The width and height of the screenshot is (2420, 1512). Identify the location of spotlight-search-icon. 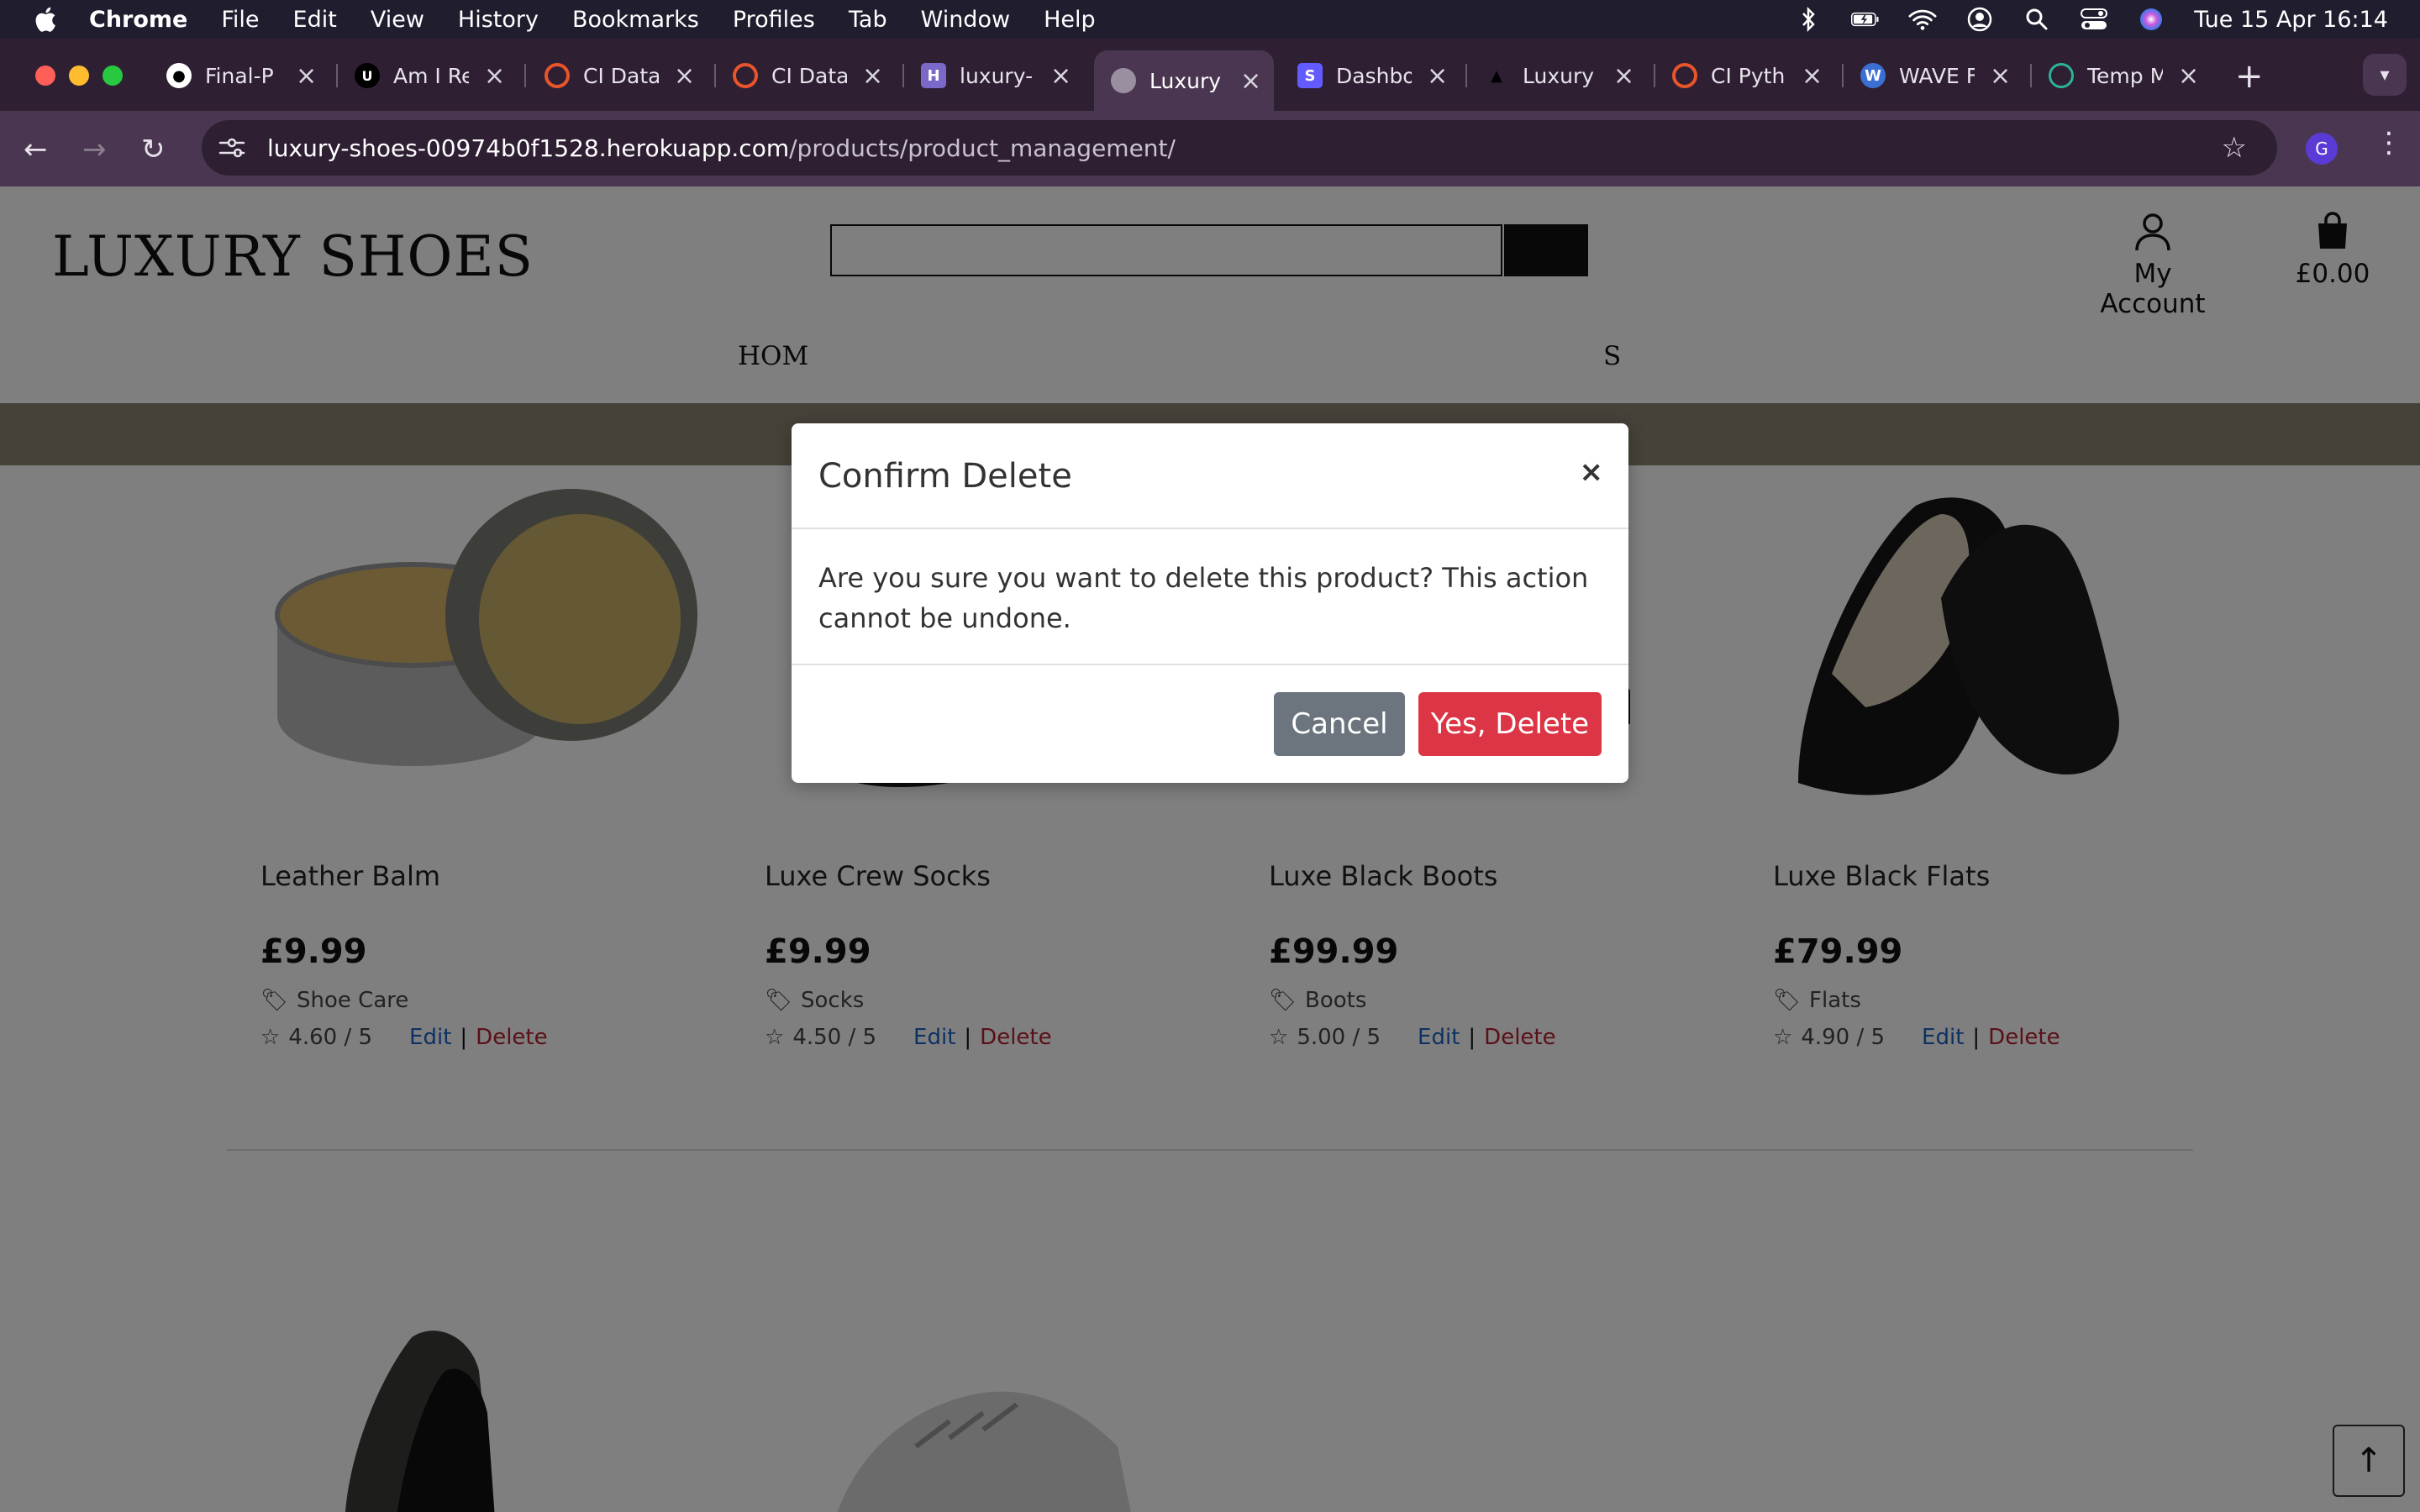
(2037, 19).